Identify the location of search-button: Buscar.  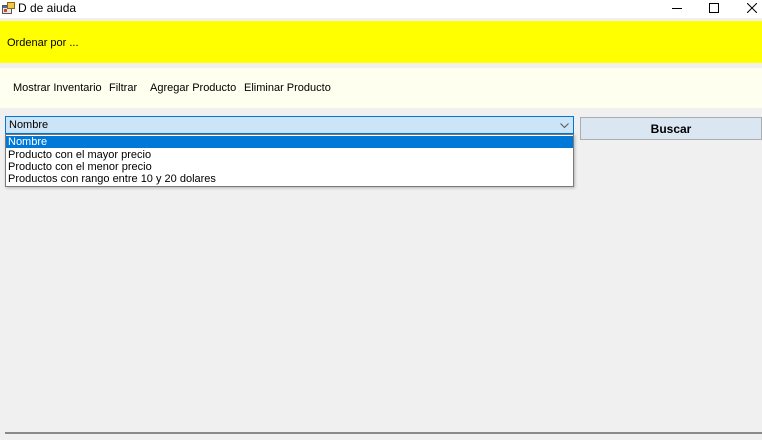
(671, 128).